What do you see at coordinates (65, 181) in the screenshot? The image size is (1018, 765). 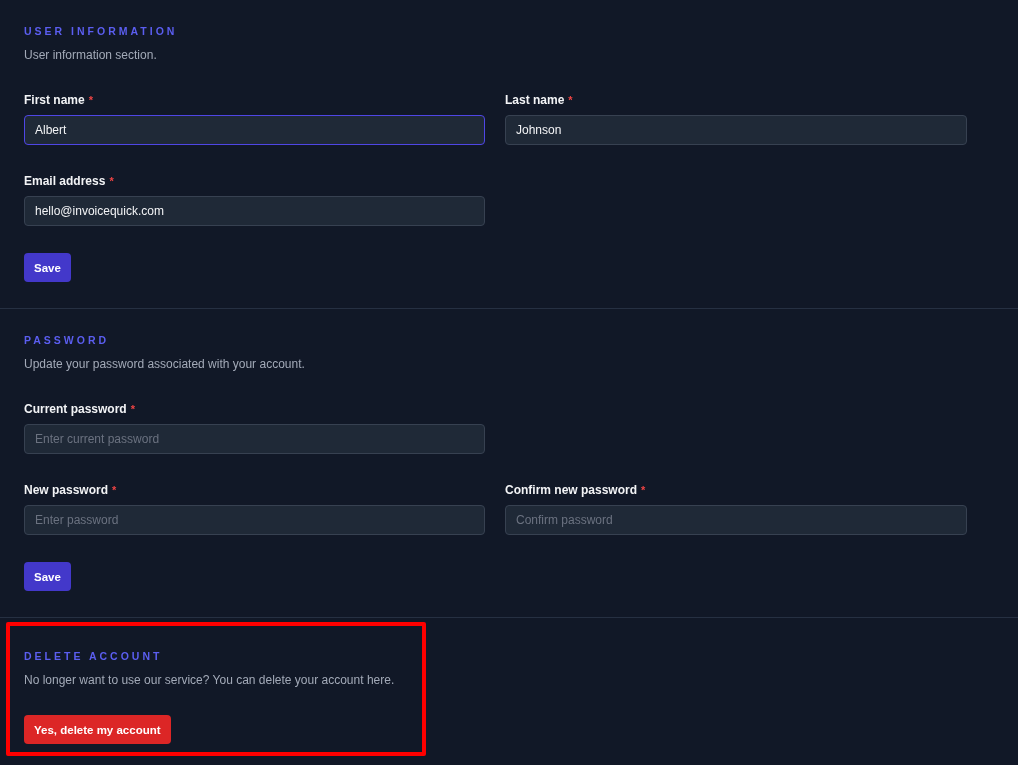 I see `field-label: Email address` at bounding box center [65, 181].